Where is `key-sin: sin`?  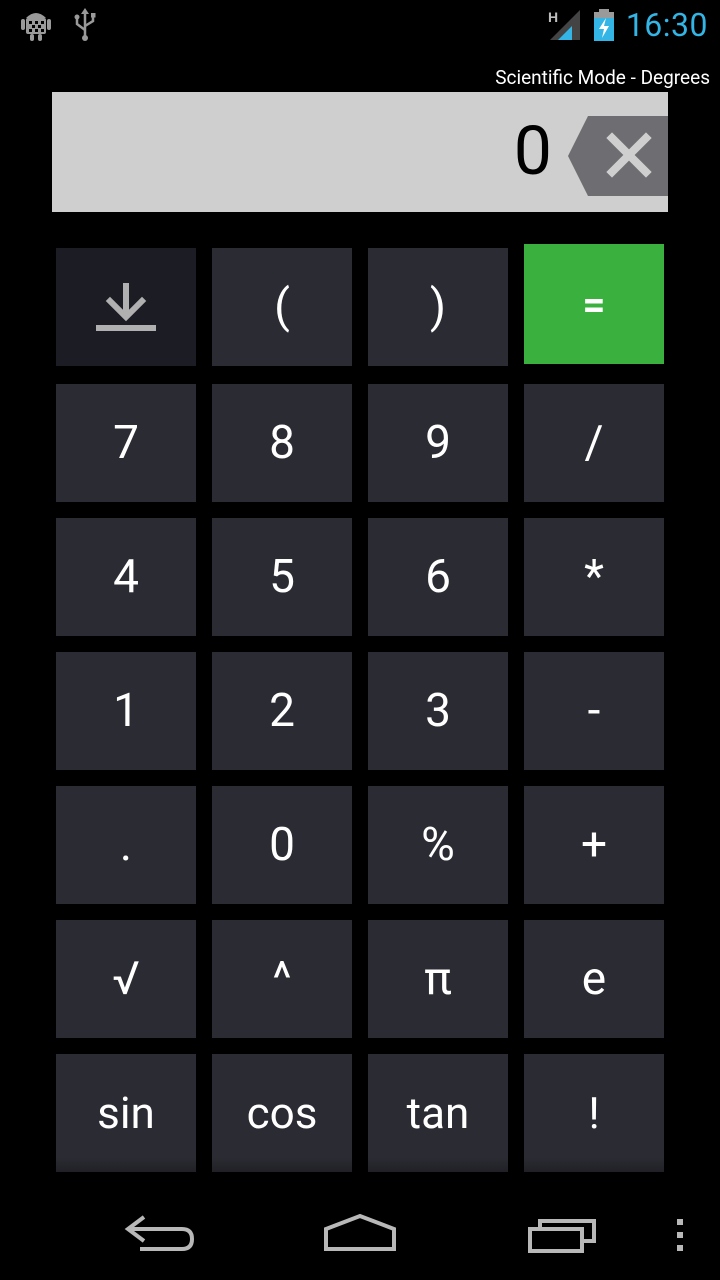
key-sin: sin is located at coordinates (126, 1113).